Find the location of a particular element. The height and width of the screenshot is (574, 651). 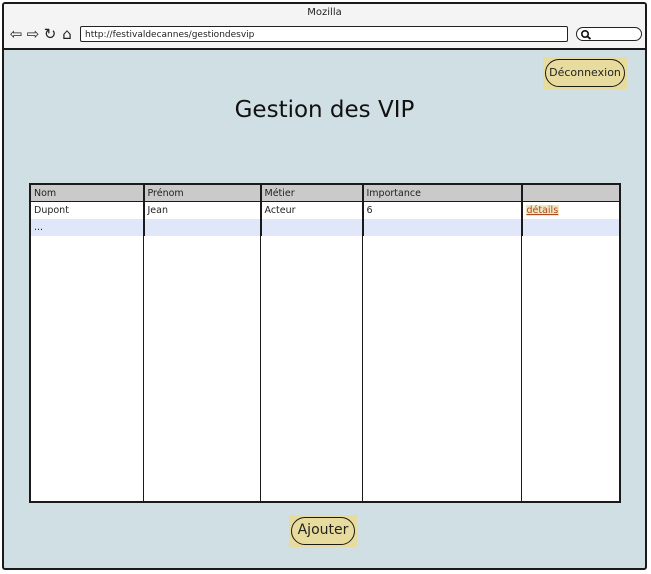

search-icon is located at coordinates (586, 34).